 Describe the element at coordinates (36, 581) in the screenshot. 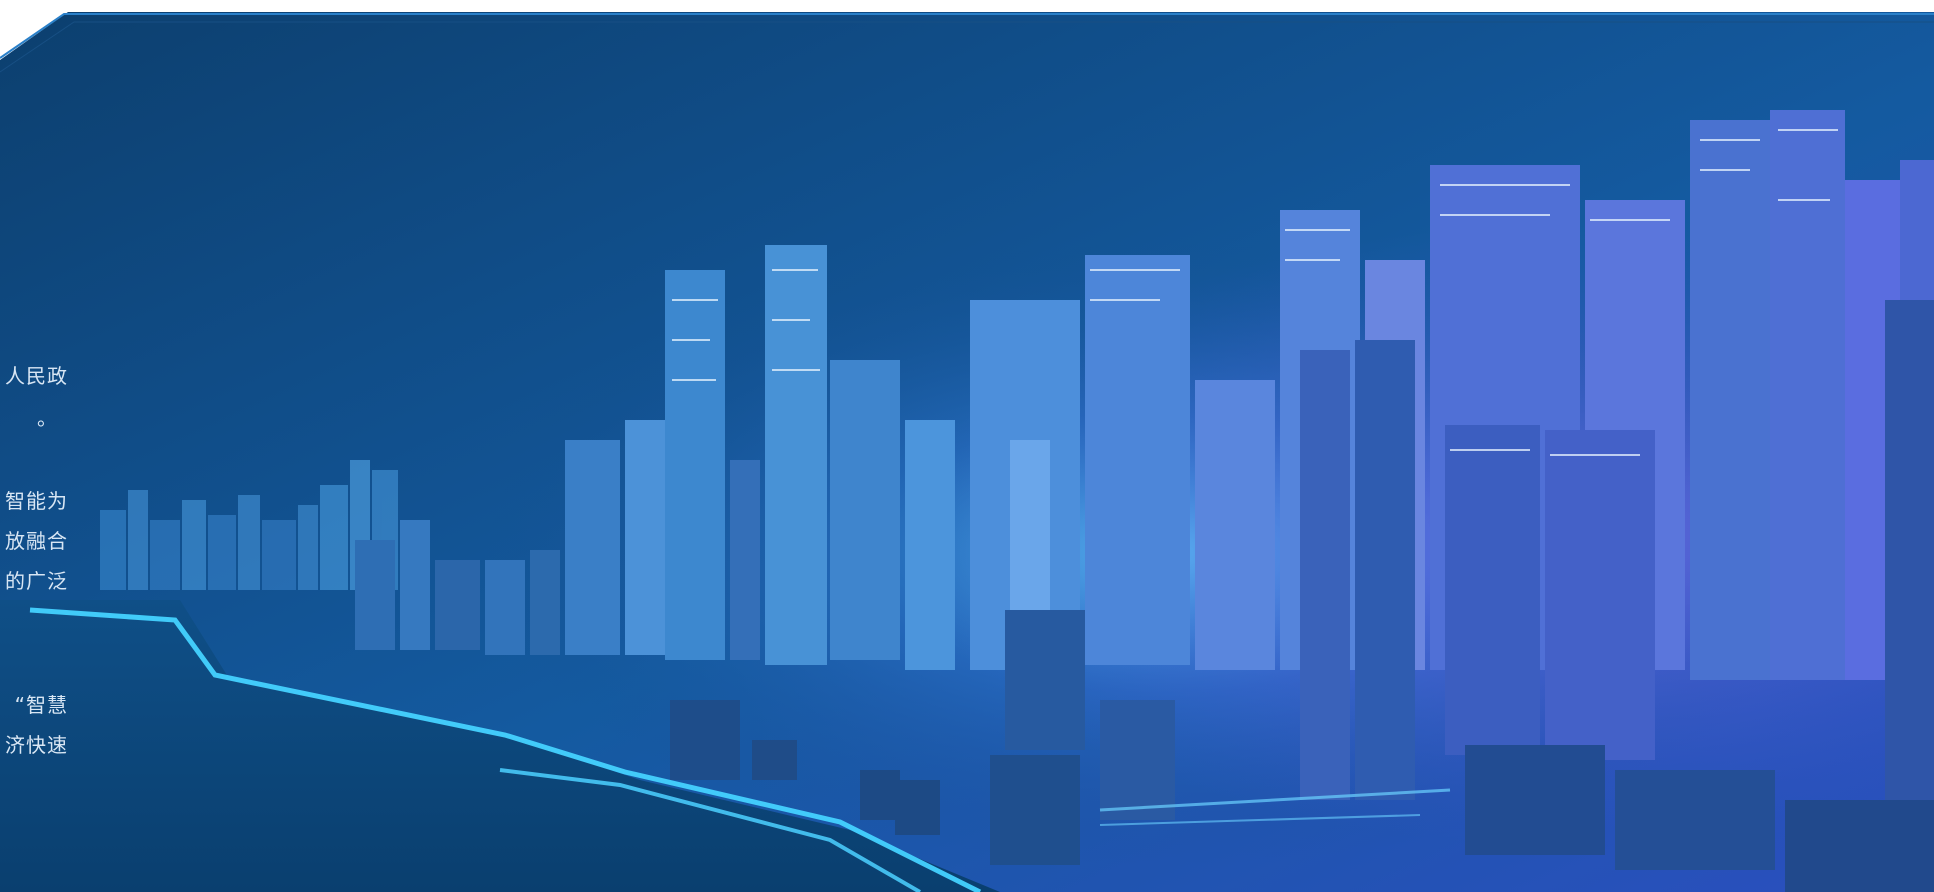

I see `intro-line-5: 的广泛` at that location.